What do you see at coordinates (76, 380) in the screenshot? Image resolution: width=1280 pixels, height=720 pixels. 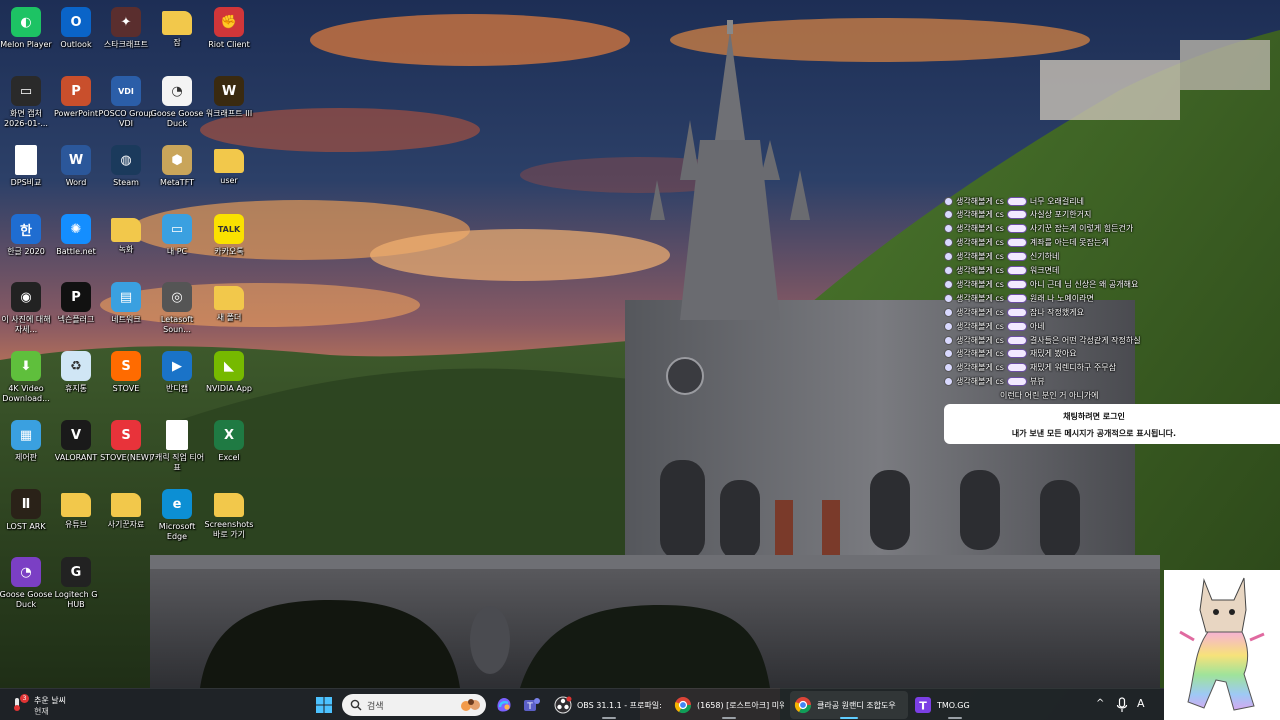 I see `desktop-icon-recycle-bin: ♻ 휴지통` at bounding box center [76, 380].